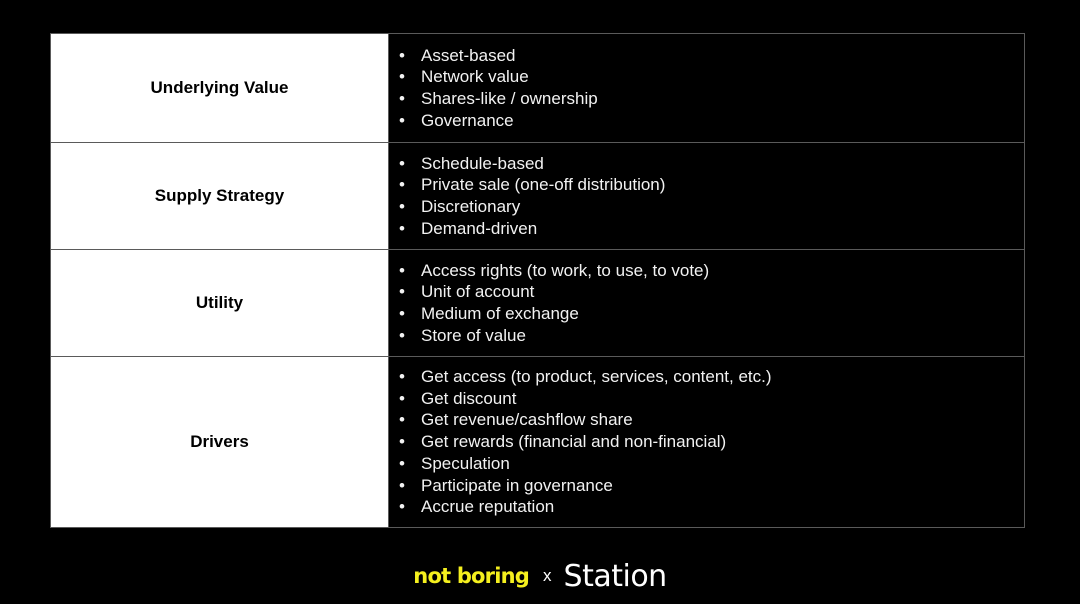 This screenshot has height=604, width=1080. What do you see at coordinates (531, 229) in the screenshot?
I see `list-item: Demand-driven` at bounding box center [531, 229].